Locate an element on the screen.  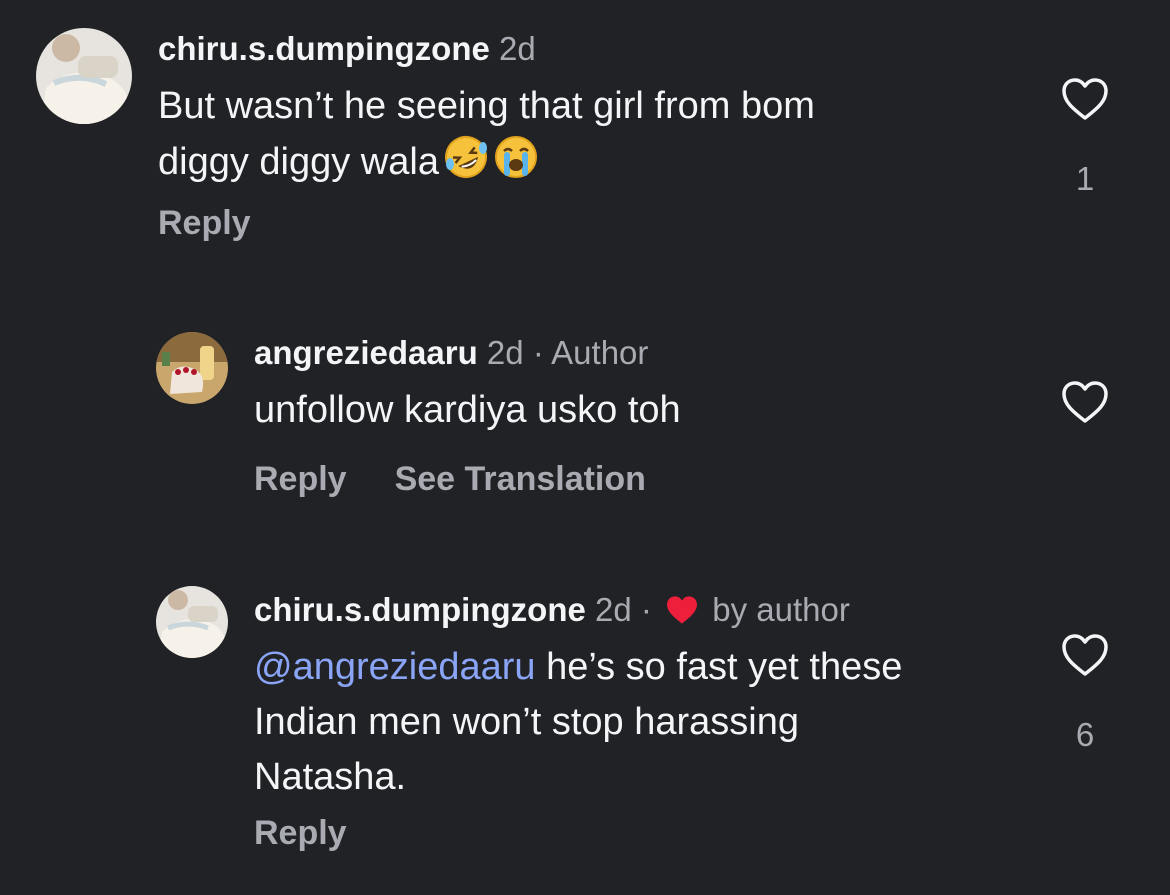
mention-link: @angreziedaaru is located at coordinates (395, 667).